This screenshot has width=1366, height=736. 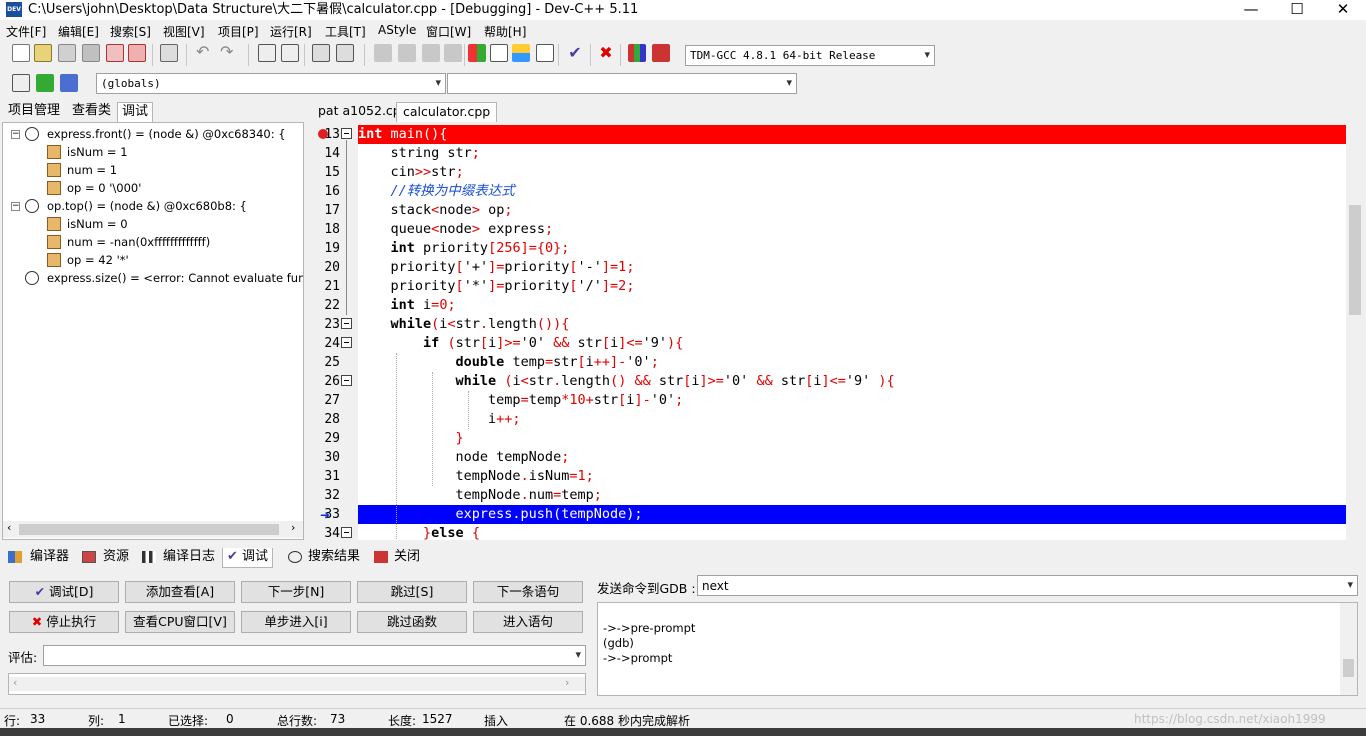 What do you see at coordinates (332, 495) in the screenshot?
I see `line-number: 32` at bounding box center [332, 495].